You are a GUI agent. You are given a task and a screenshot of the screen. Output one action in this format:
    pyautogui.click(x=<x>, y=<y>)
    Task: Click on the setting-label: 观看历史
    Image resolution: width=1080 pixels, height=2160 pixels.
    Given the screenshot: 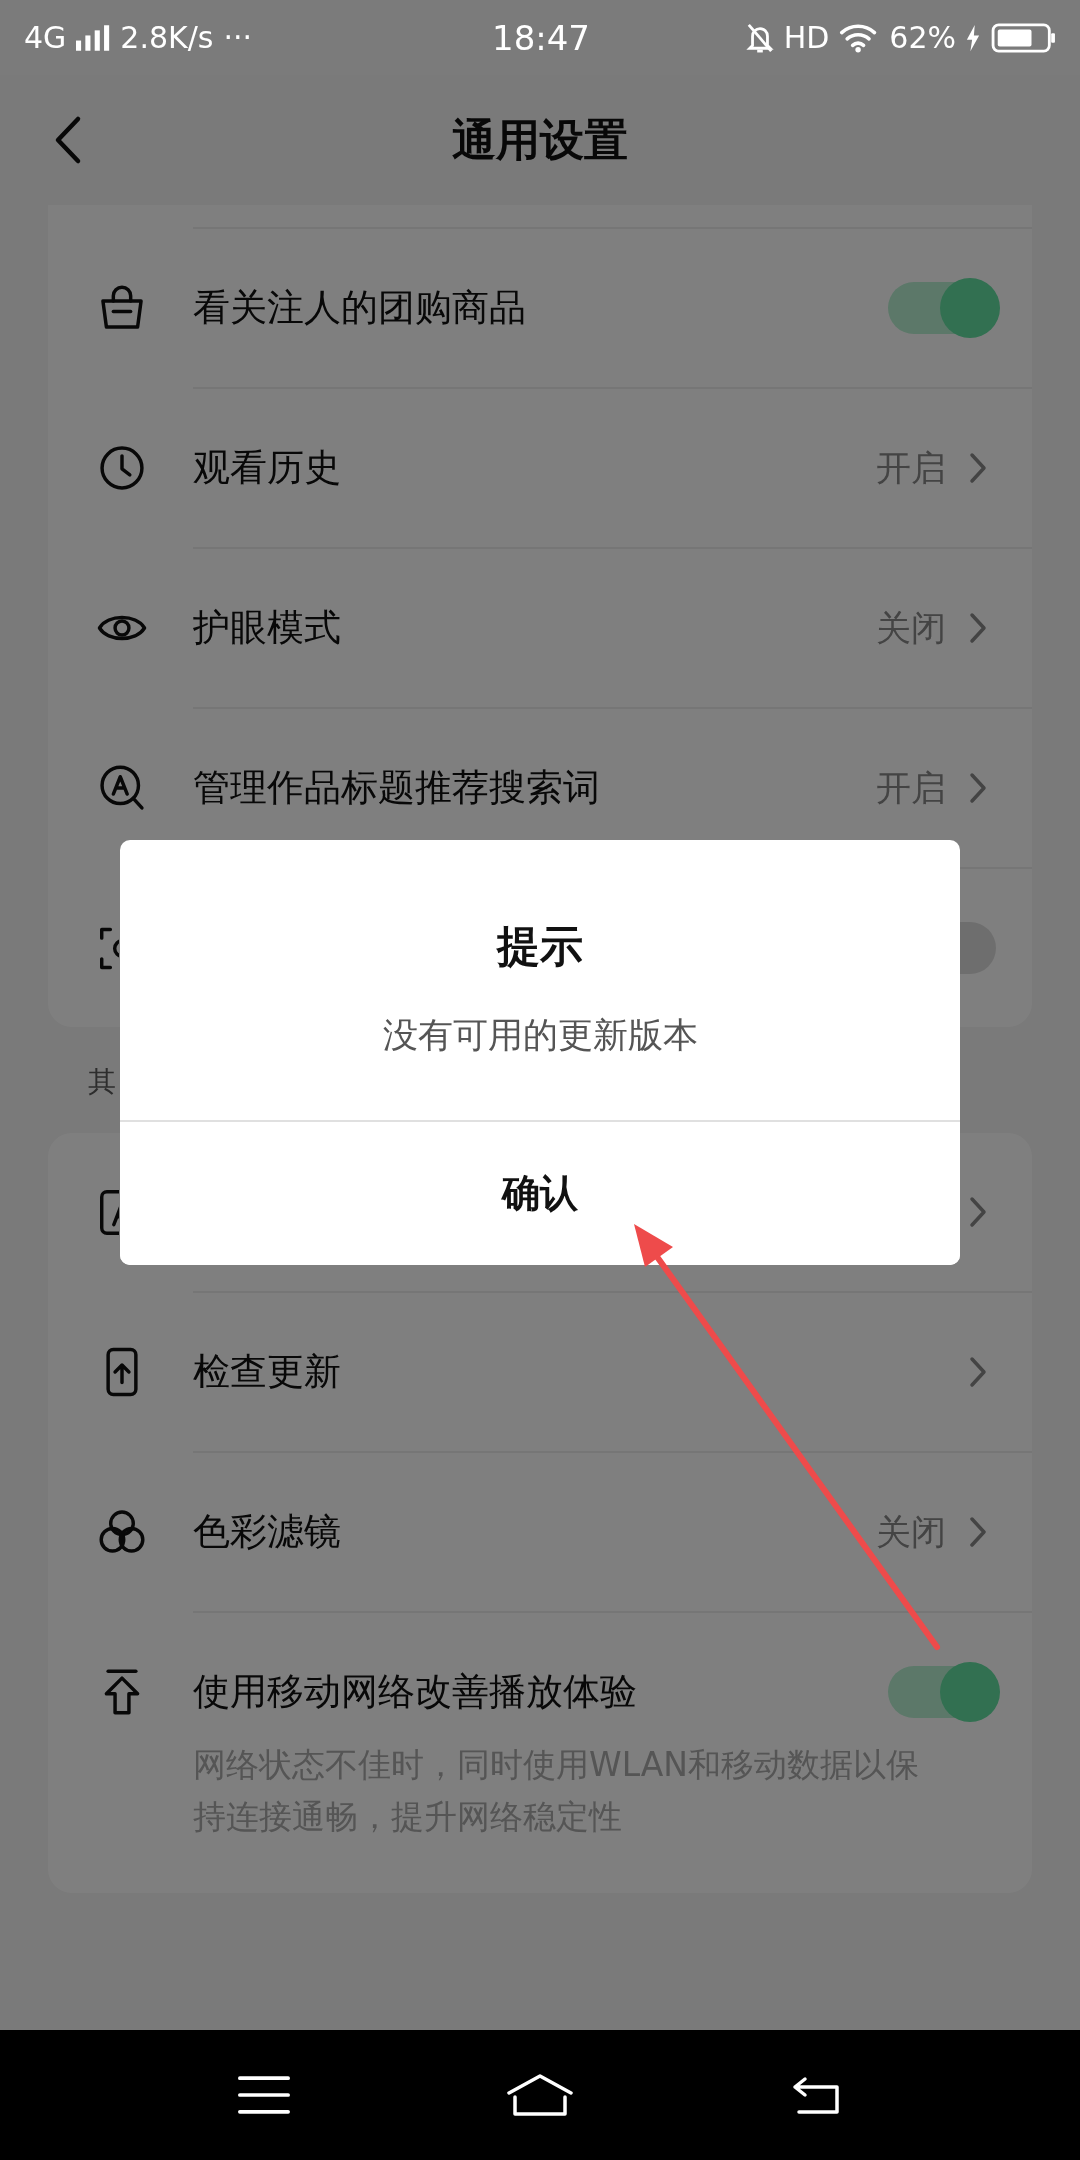 What is the action you would take?
    pyautogui.click(x=267, y=468)
    